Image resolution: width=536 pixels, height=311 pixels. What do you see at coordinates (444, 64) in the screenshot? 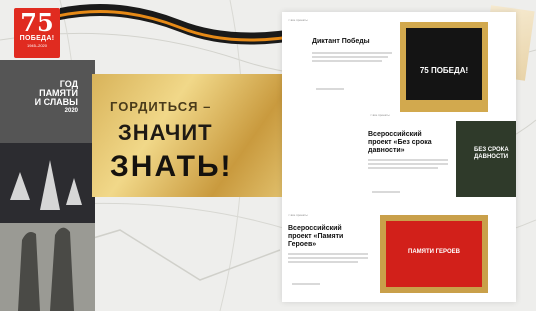
I see `thumbnail-image: 75 ПОБЕДА!` at bounding box center [444, 64].